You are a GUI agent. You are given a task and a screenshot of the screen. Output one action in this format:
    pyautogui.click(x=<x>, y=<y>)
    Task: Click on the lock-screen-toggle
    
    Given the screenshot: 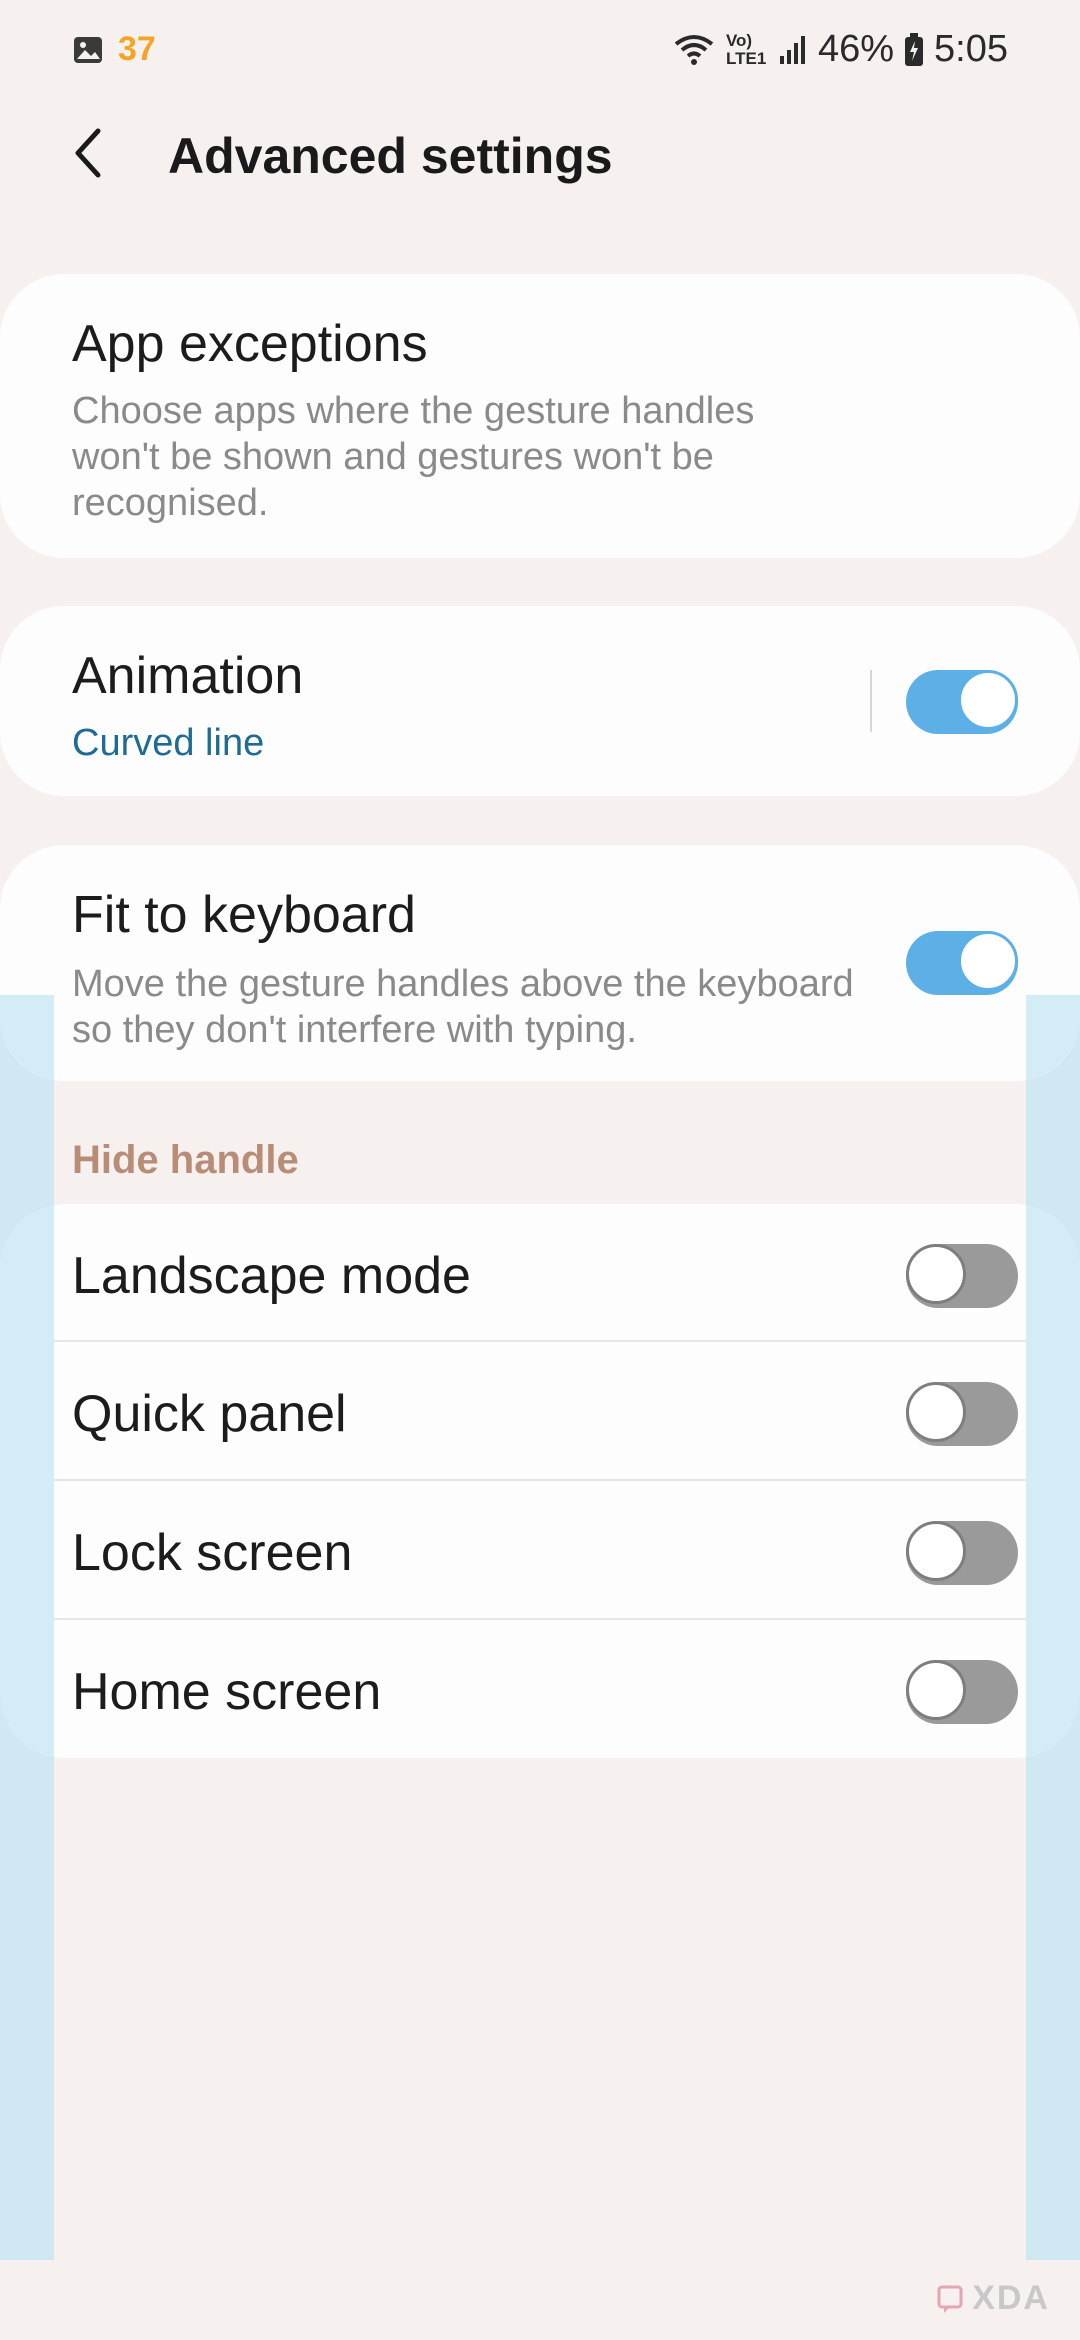 What is the action you would take?
    pyautogui.click(x=962, y=1553)
    